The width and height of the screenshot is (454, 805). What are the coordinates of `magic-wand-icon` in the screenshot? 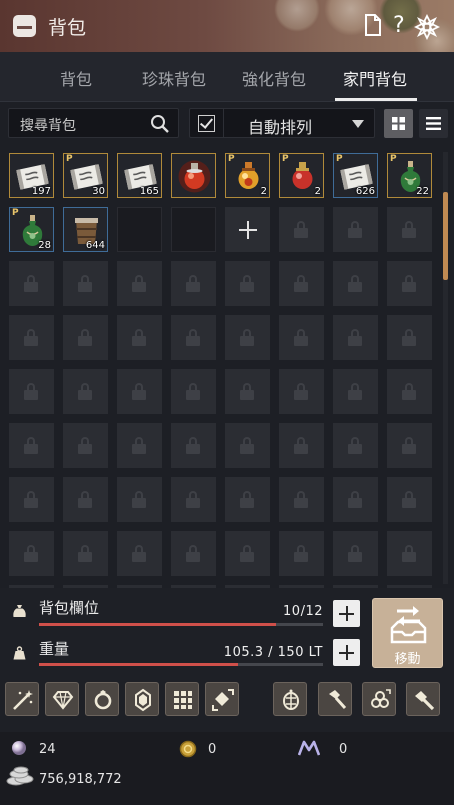 It's located at (22, 699).